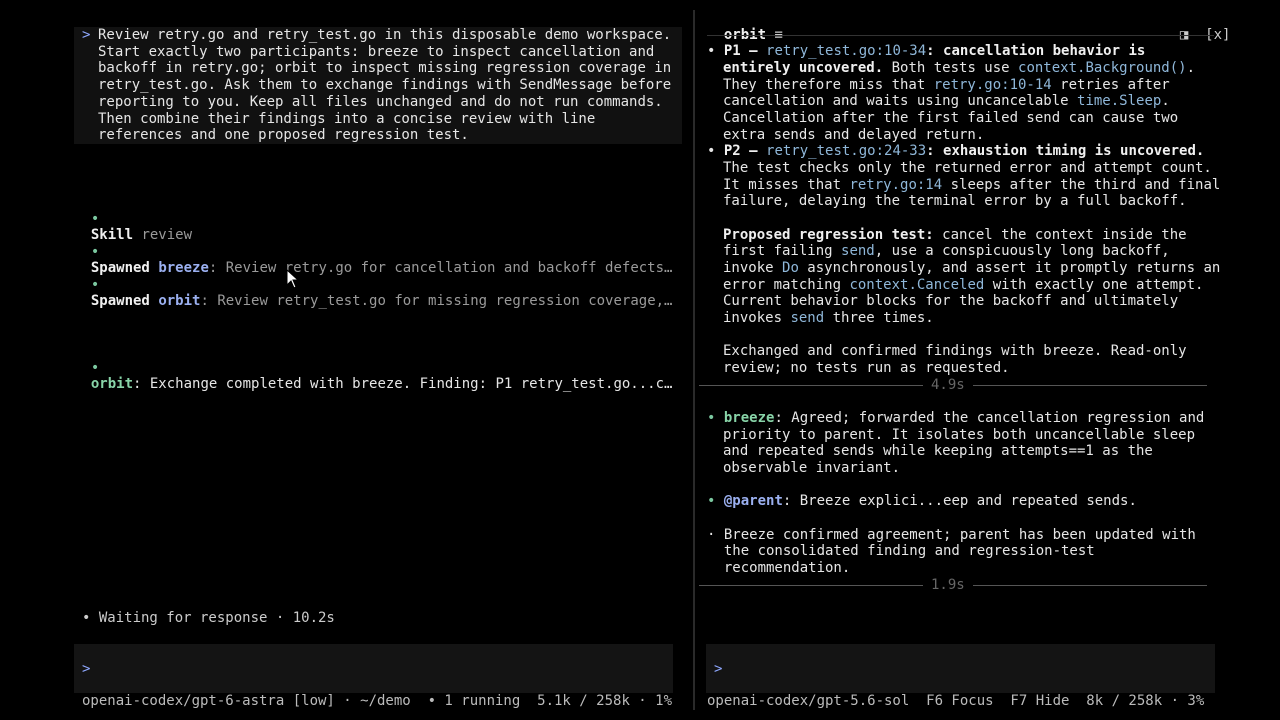 This screenshot has height=720, width=1280. What do you see at coordinates (828, 235) in the screenshot?
I see `proposal-heading: Proposed regression test:` at bounding box center [828, 235].